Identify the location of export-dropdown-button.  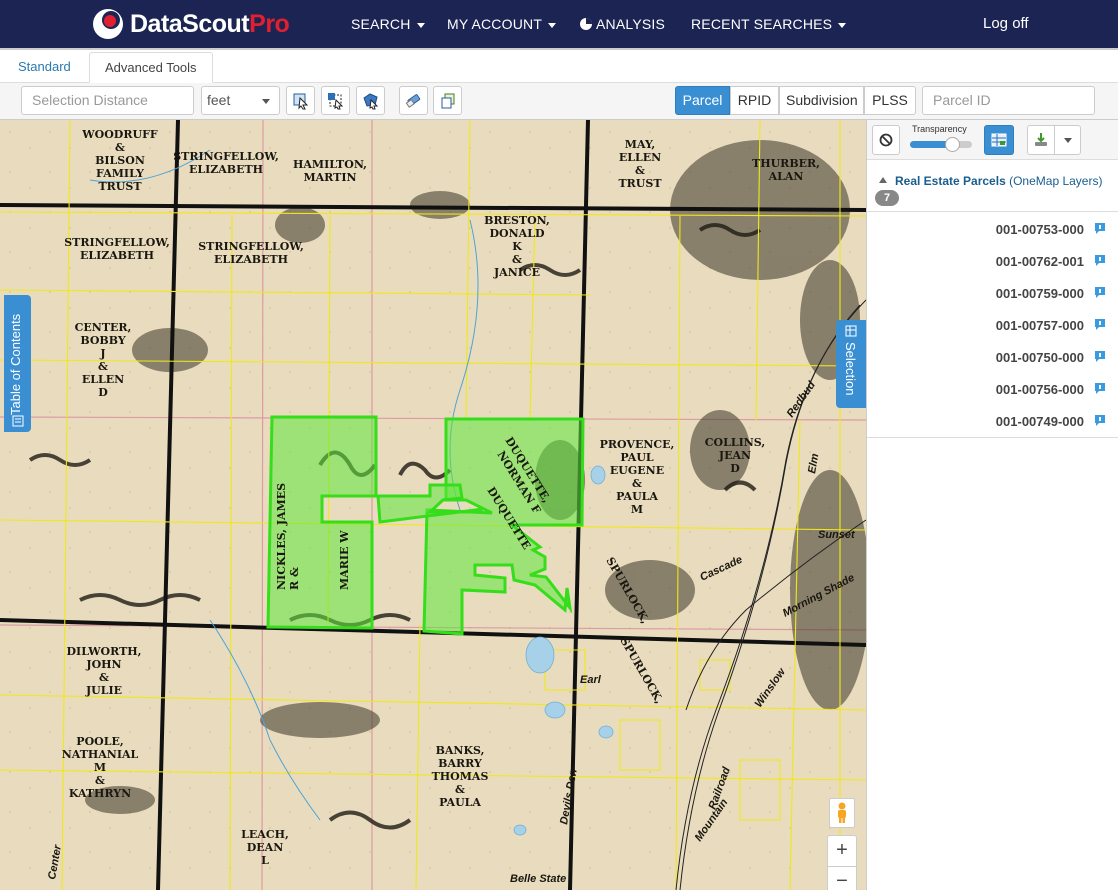
(1067, 140).